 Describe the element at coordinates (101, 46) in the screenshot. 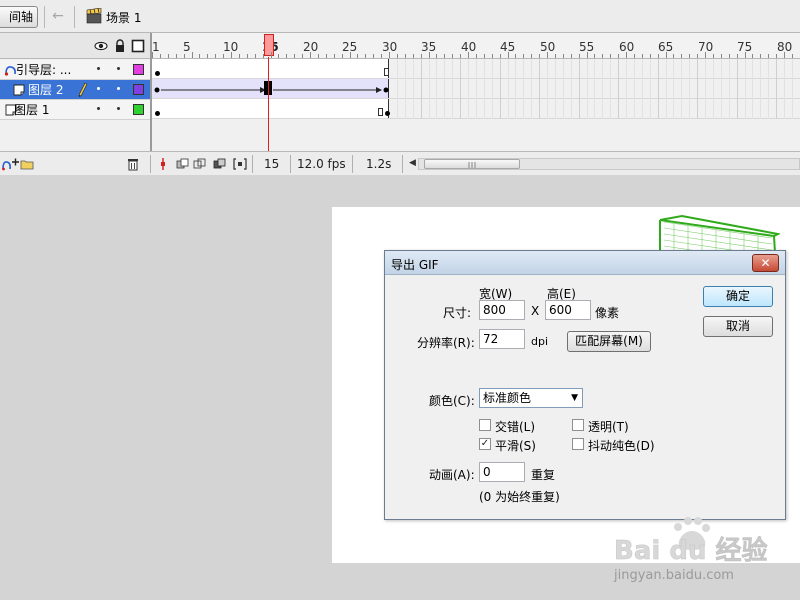

I see `eye-icon` at that location.